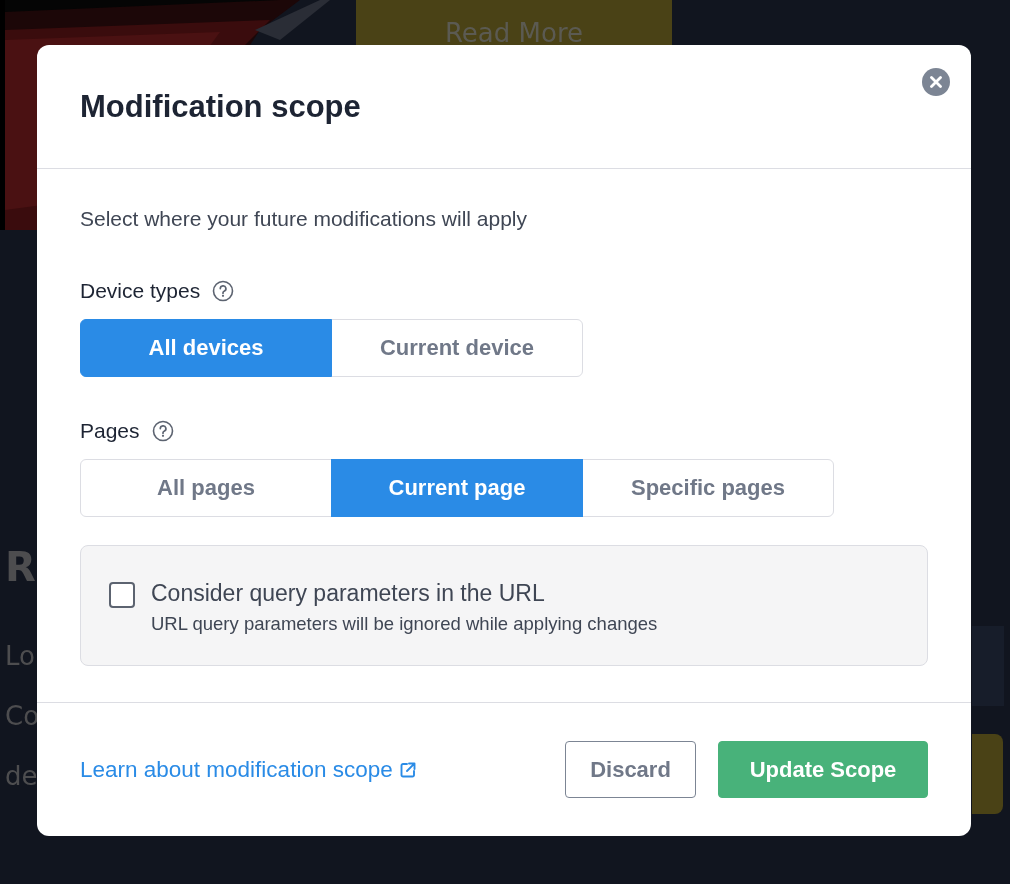 The height and width of the screenshot is (884, 1010). I want to click on hint-text: URL query parameters will be ignored while applying changes, so click(404, 624).